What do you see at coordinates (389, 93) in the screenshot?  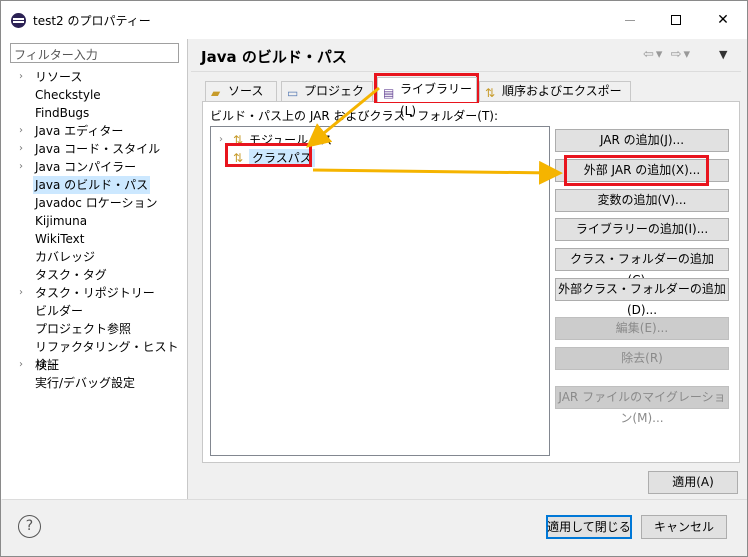 I see `library-icon: ▤` at bounding box center [389, 93].